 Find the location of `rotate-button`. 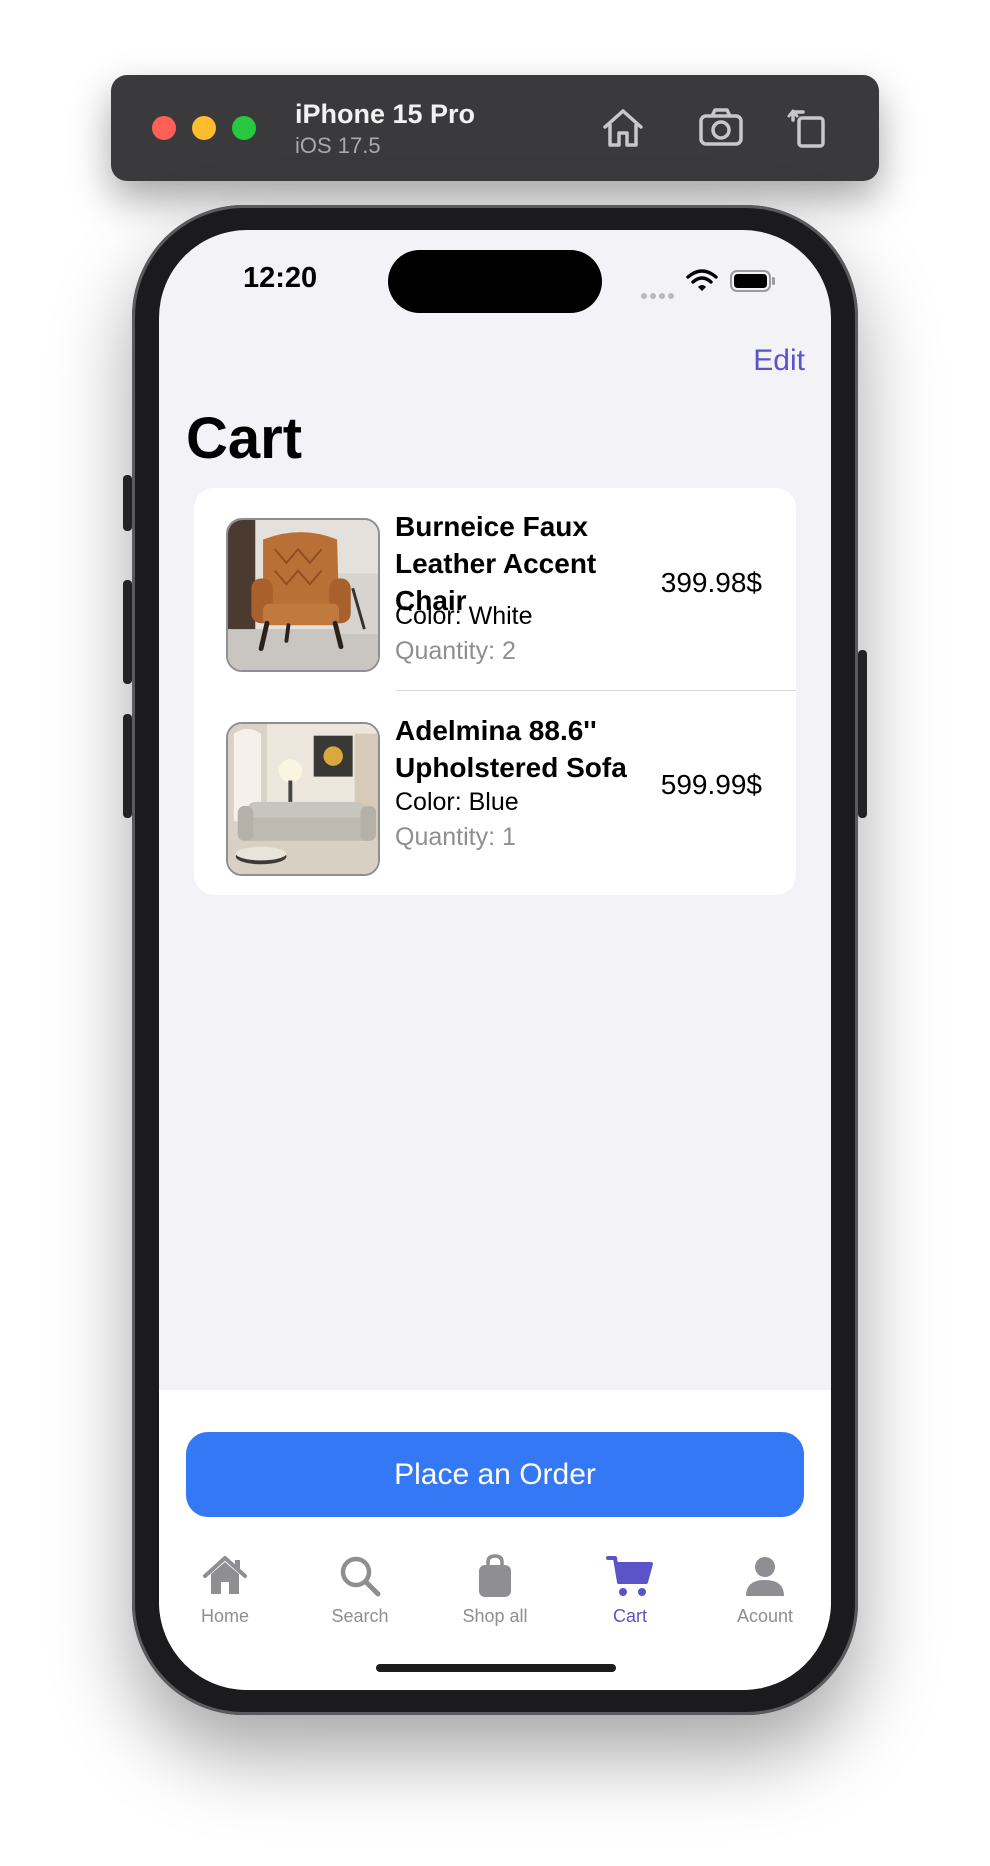

rotate-button is located at coordinates (809, 128).